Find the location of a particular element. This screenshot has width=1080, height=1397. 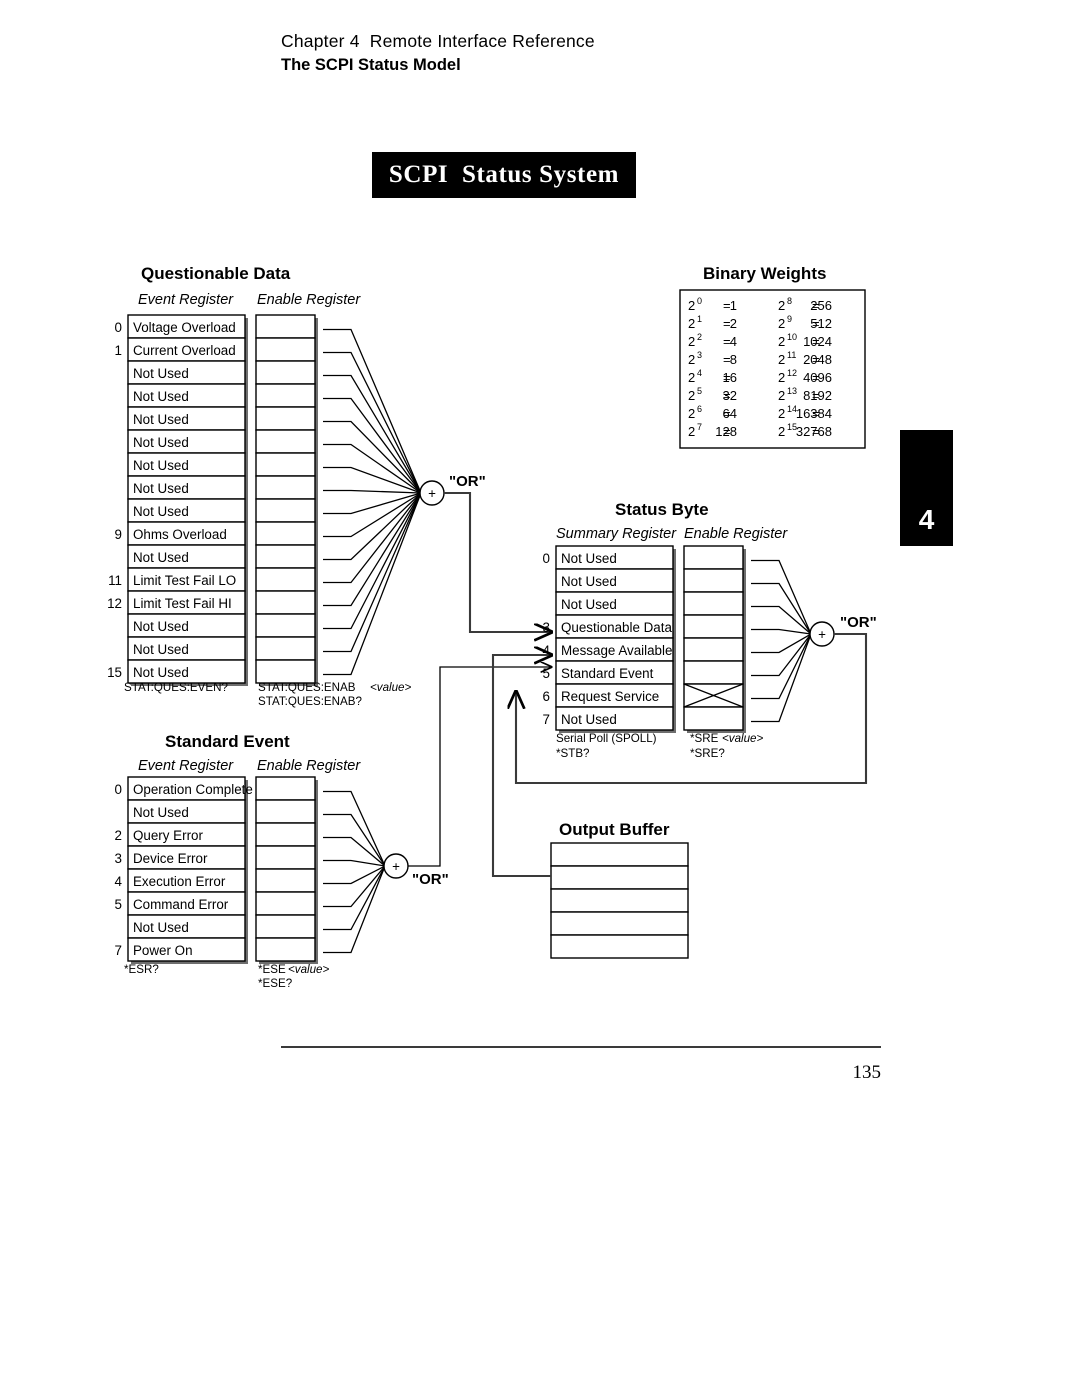

register-cell-label: Command Error is located at coordinates (181, 904).